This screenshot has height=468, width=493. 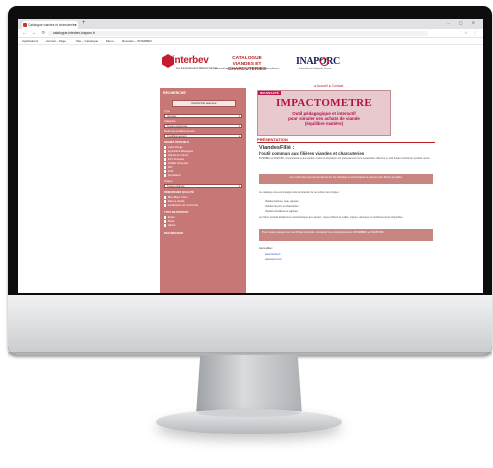 What do you see at coordinates (203, 136) in the screenshot?
I see `mode-select: Conditionnement ▾` at bounding box center [203, 136].